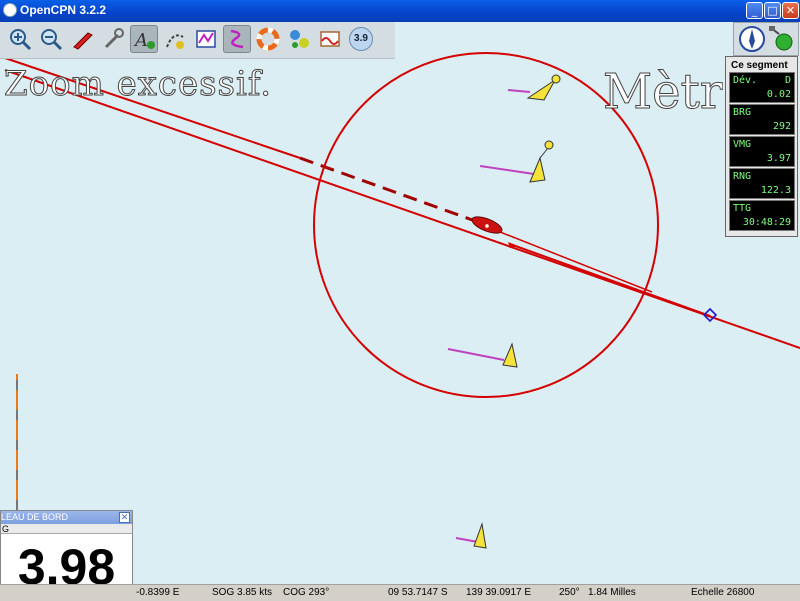 This screenshot has height=601, width=800. I want to click on status-scale: Echelle 26800, so click(723, 592).